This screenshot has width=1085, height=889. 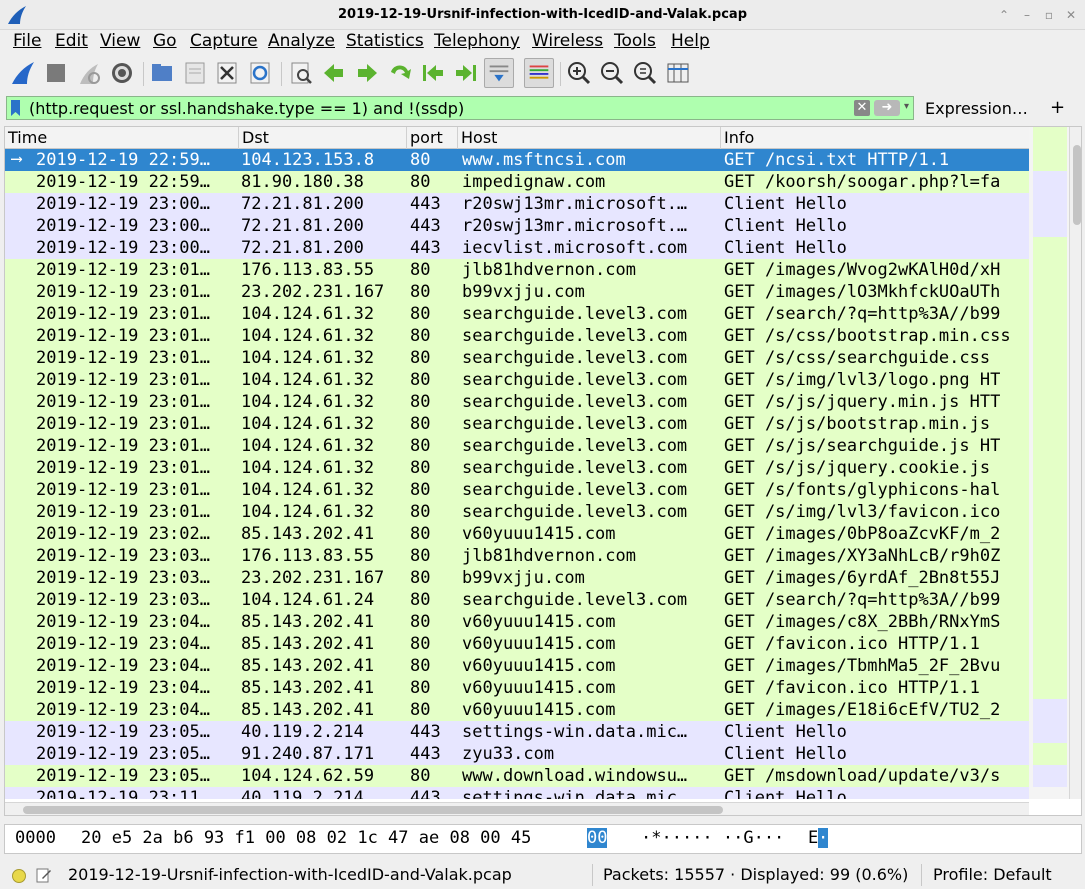 I want to click on menu-telephony: Telephony, so click(x=477, y=41).